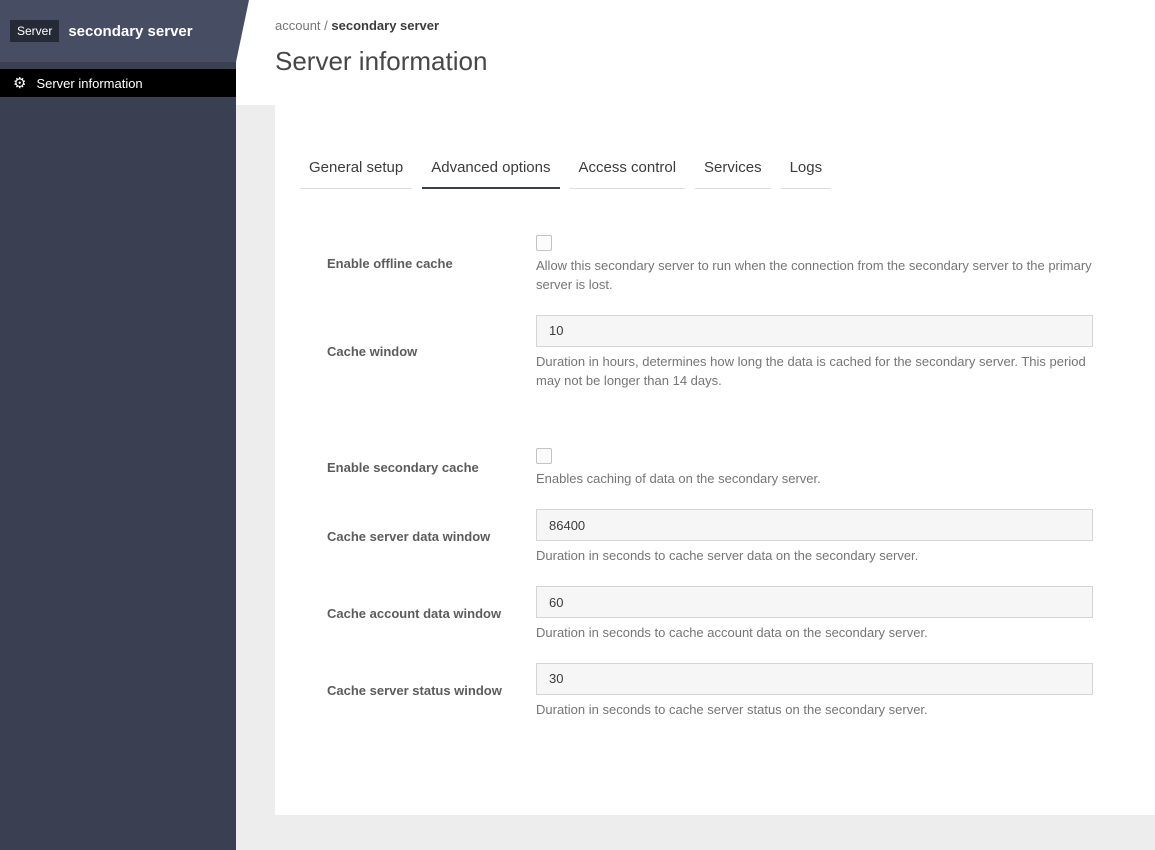 The width and height of the screenshot is (1155, 850). I want to click on page-title: Server information, so click(381, 61).